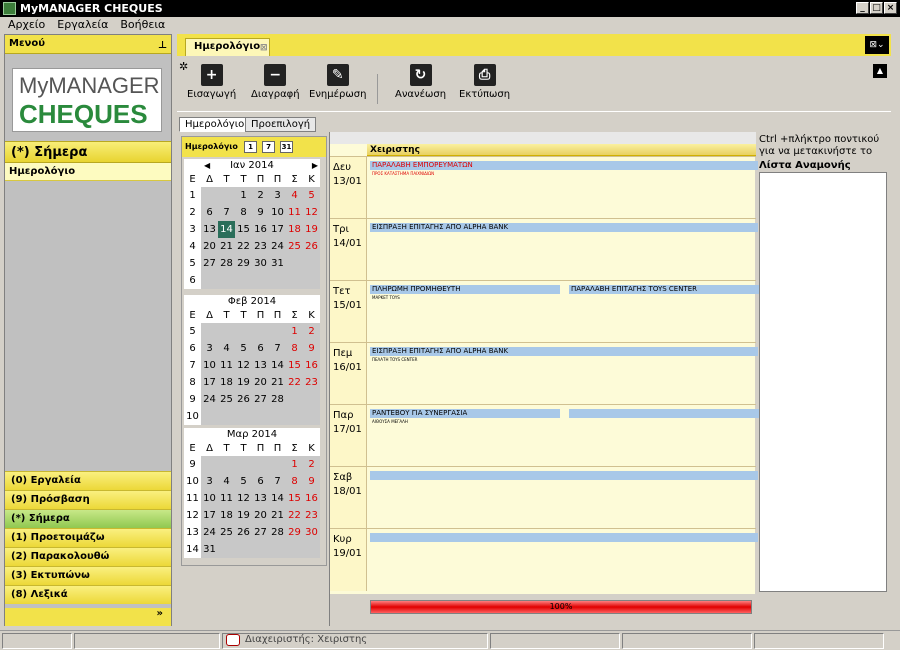 The width and height of the screenshot is (900, 650). What do you see at coordinates (209, 498) in the screenshot?
I see `day-cell: 10` at bounding box center [209, 498].